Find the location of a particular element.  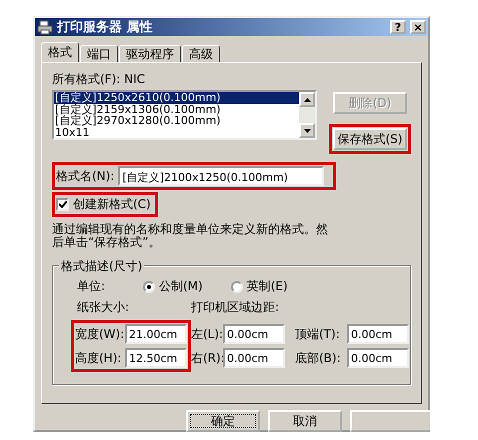

list-item: [自定义]2970x1280(0.100mm) is located at coordinates (176, 120).